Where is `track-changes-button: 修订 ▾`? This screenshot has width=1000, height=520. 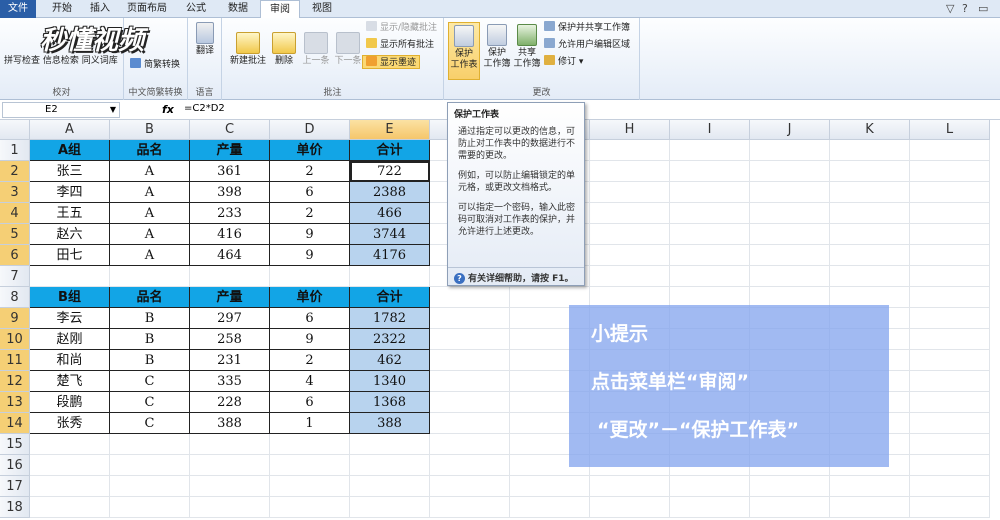 track-changes-button: 修订 ▾ is located at coordinates (563, 62).